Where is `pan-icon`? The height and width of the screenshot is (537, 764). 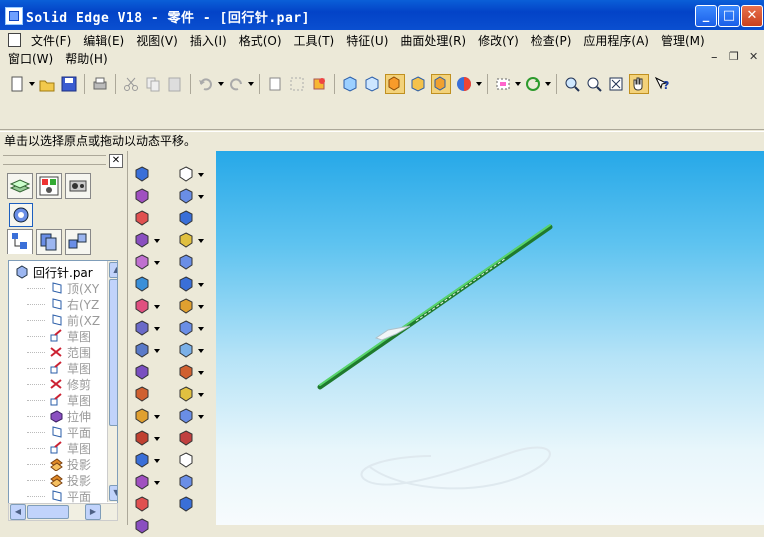
pan-icon is located at coordinates (639, 84).